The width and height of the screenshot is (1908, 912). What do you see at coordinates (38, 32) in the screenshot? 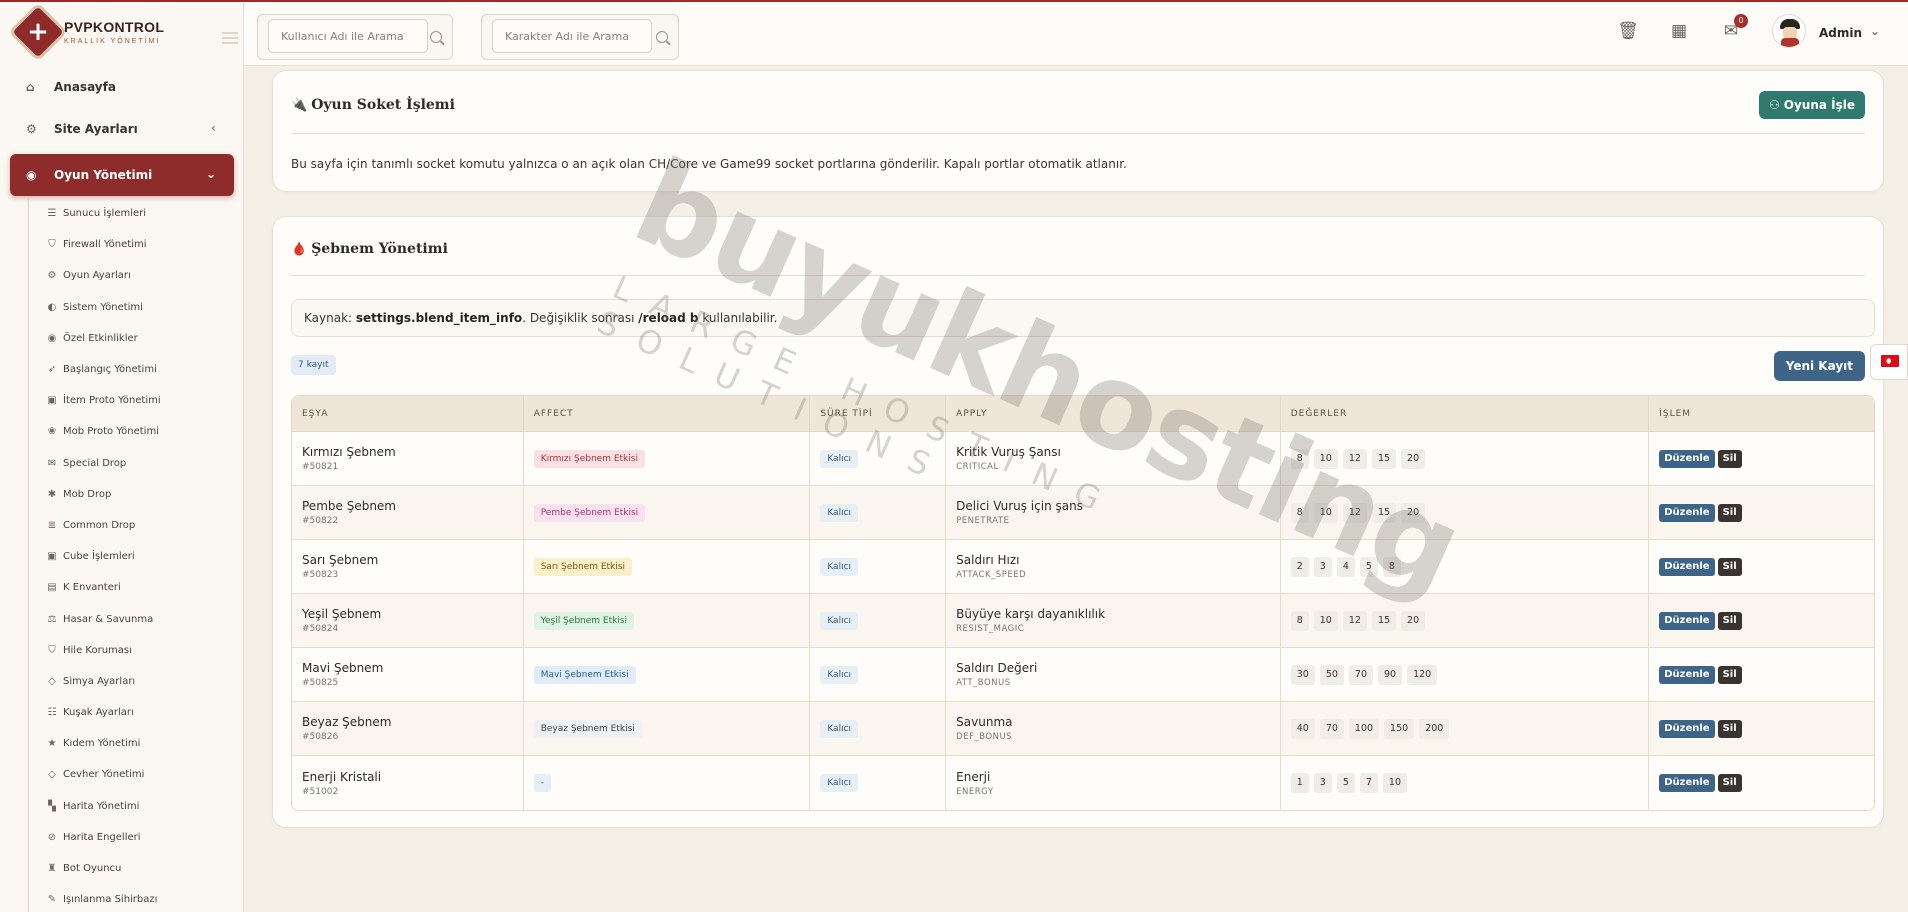
I see `plus-icon: +` at bounding box center [38, 32].